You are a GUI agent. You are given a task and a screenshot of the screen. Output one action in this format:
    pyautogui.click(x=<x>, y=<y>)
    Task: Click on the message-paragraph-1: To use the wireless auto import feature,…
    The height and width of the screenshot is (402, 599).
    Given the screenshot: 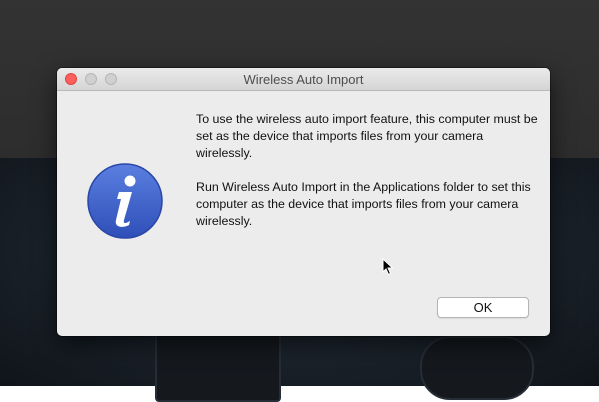 What is the action you would take?
    pyautogui.click(x=367, y=136)
    